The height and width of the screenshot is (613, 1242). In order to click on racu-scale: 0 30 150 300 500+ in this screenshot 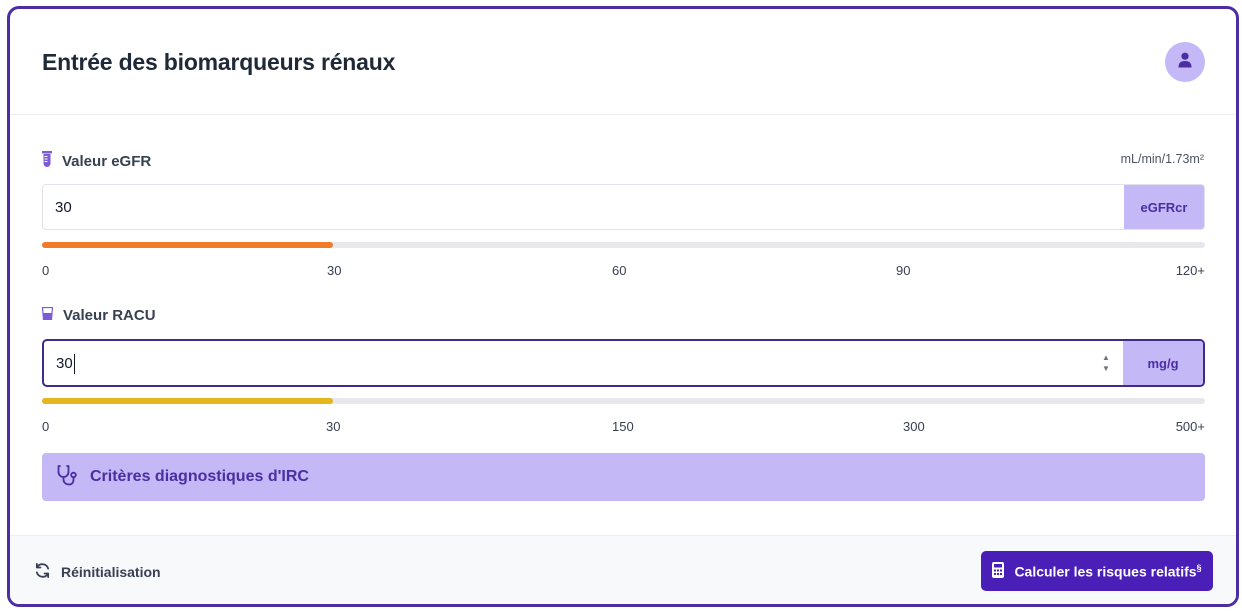, I will do `click(623, 427)`.